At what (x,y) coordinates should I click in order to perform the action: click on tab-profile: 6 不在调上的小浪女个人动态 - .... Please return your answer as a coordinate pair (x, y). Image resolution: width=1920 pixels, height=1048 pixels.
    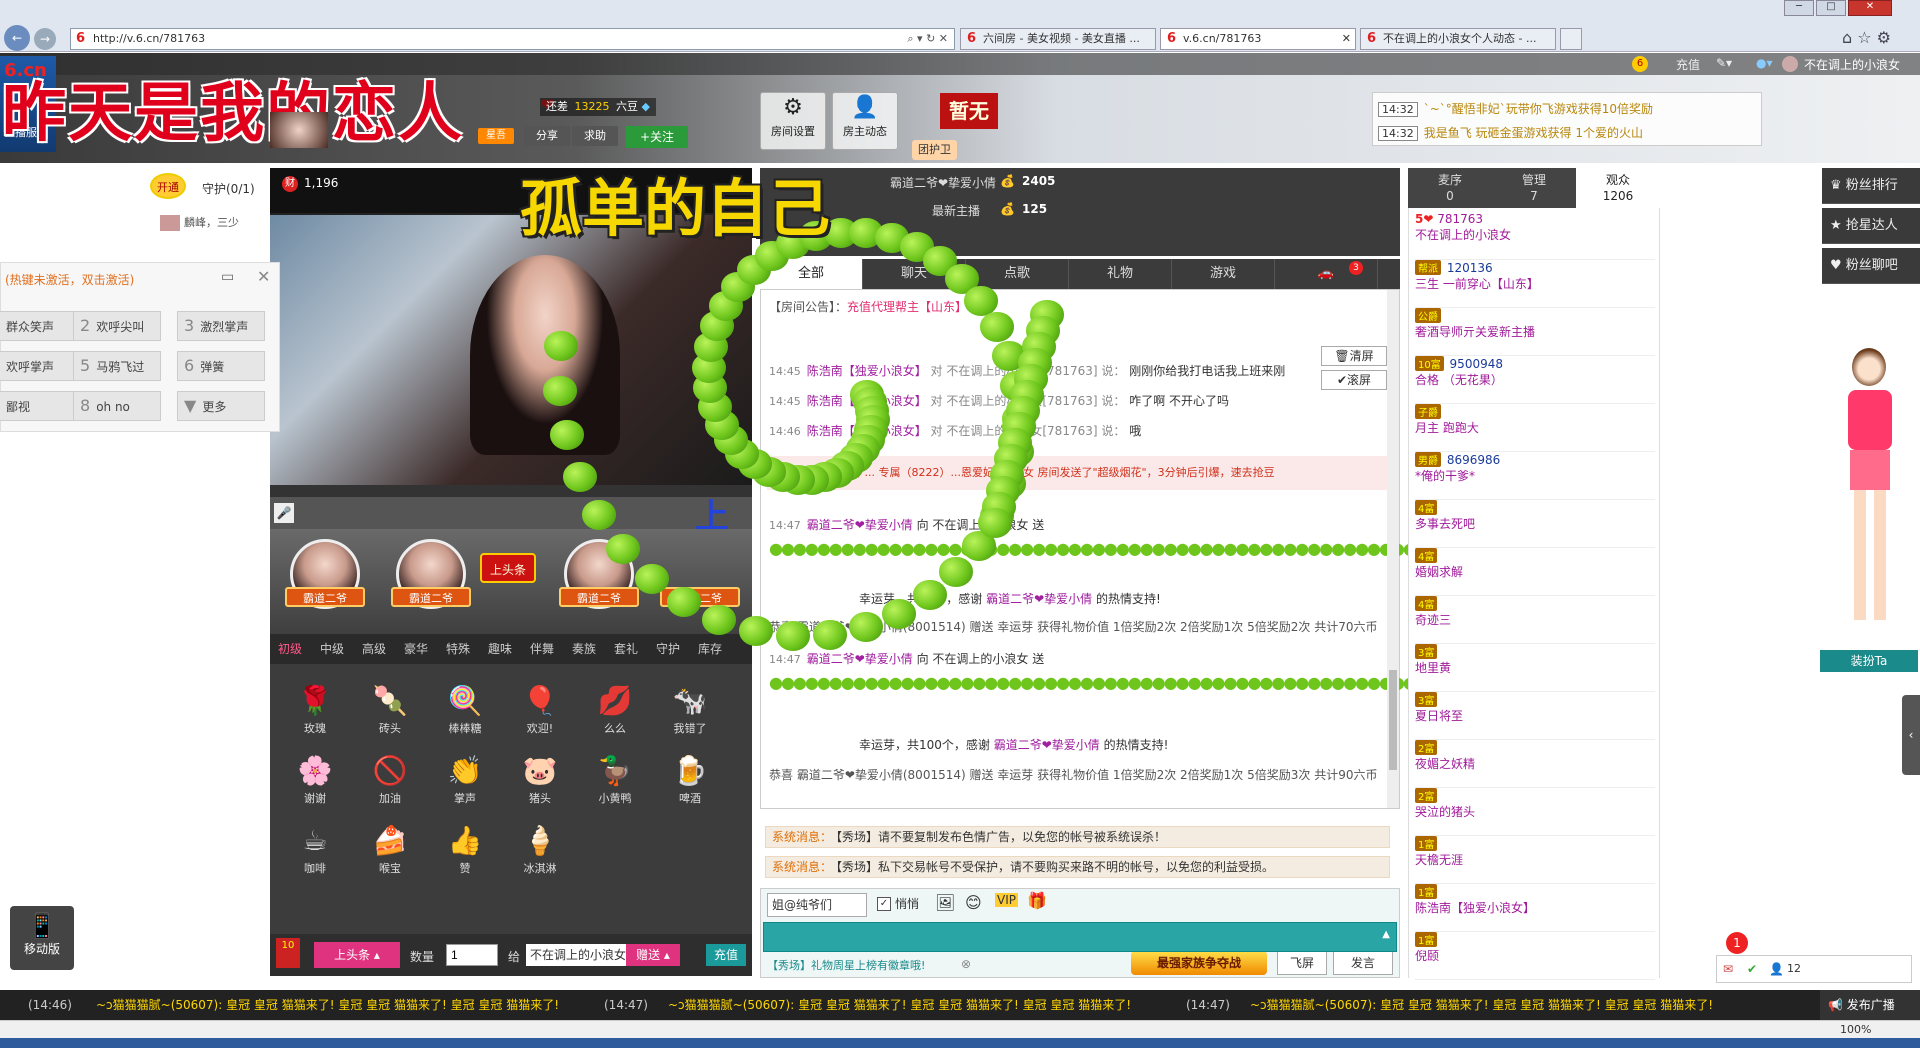
    Looking at the image, I should click on (1458, 39).